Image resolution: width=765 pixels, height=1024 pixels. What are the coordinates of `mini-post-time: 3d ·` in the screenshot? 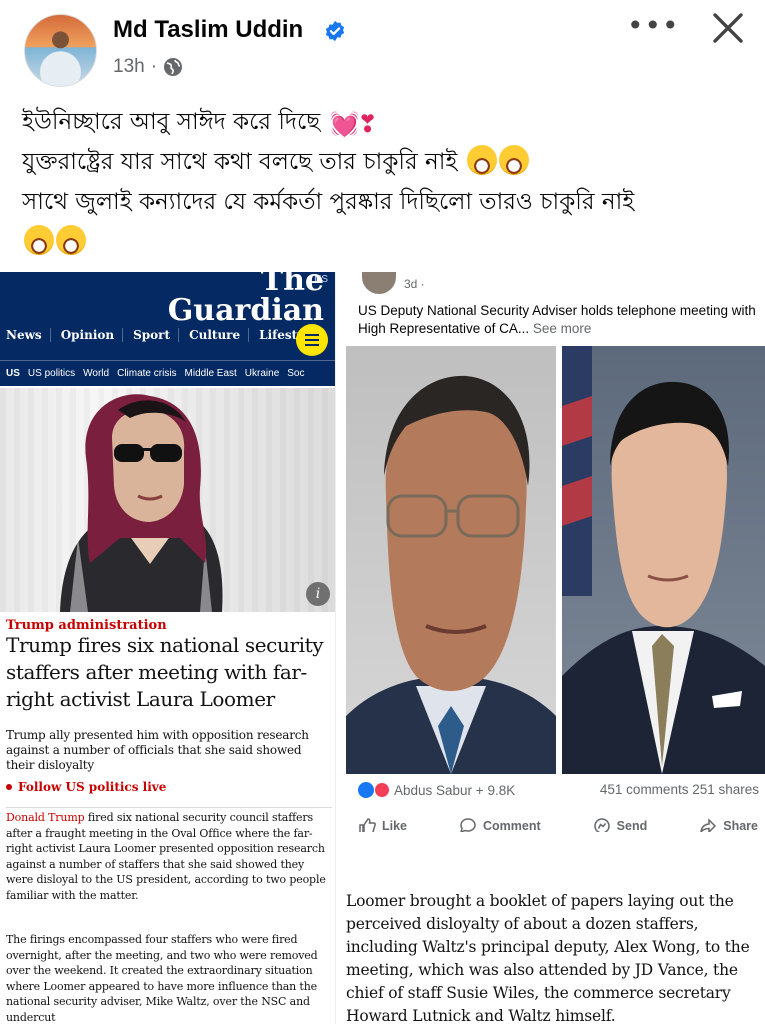 It's located at (414, 284).